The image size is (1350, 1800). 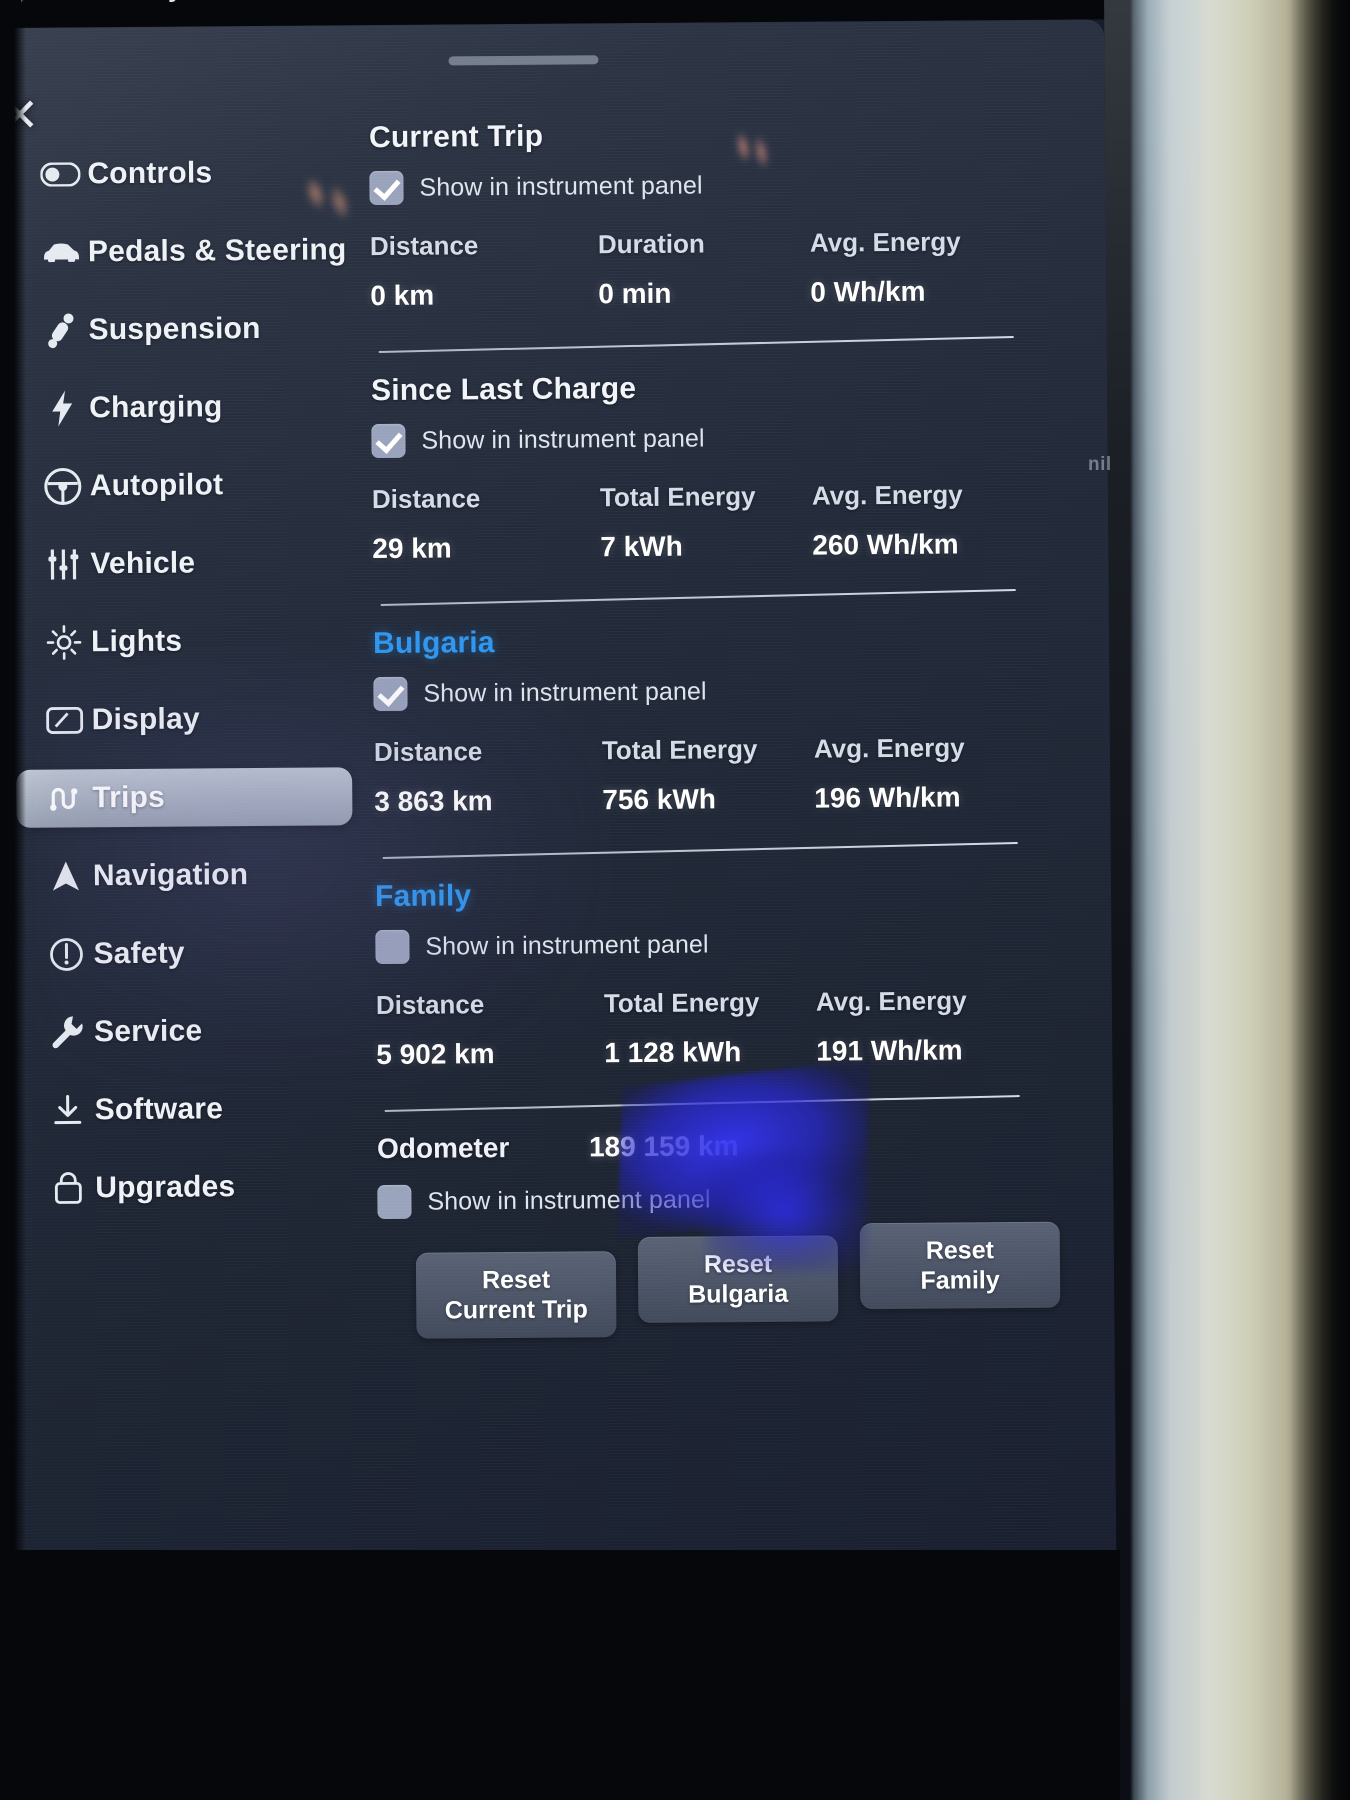 What do you see at coordinates (185, 641) in the screenshot?
I see `sidebar-item-lights: Lights` at bounding box center [185, 641].